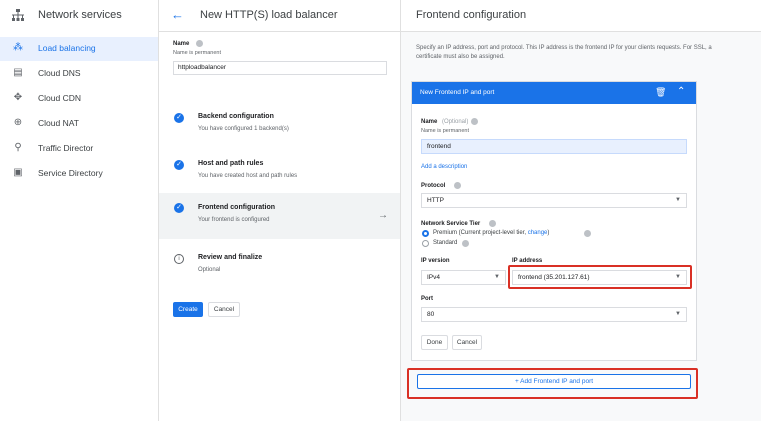  I want to click on cancel-button: Cancel, so click(224, 309).